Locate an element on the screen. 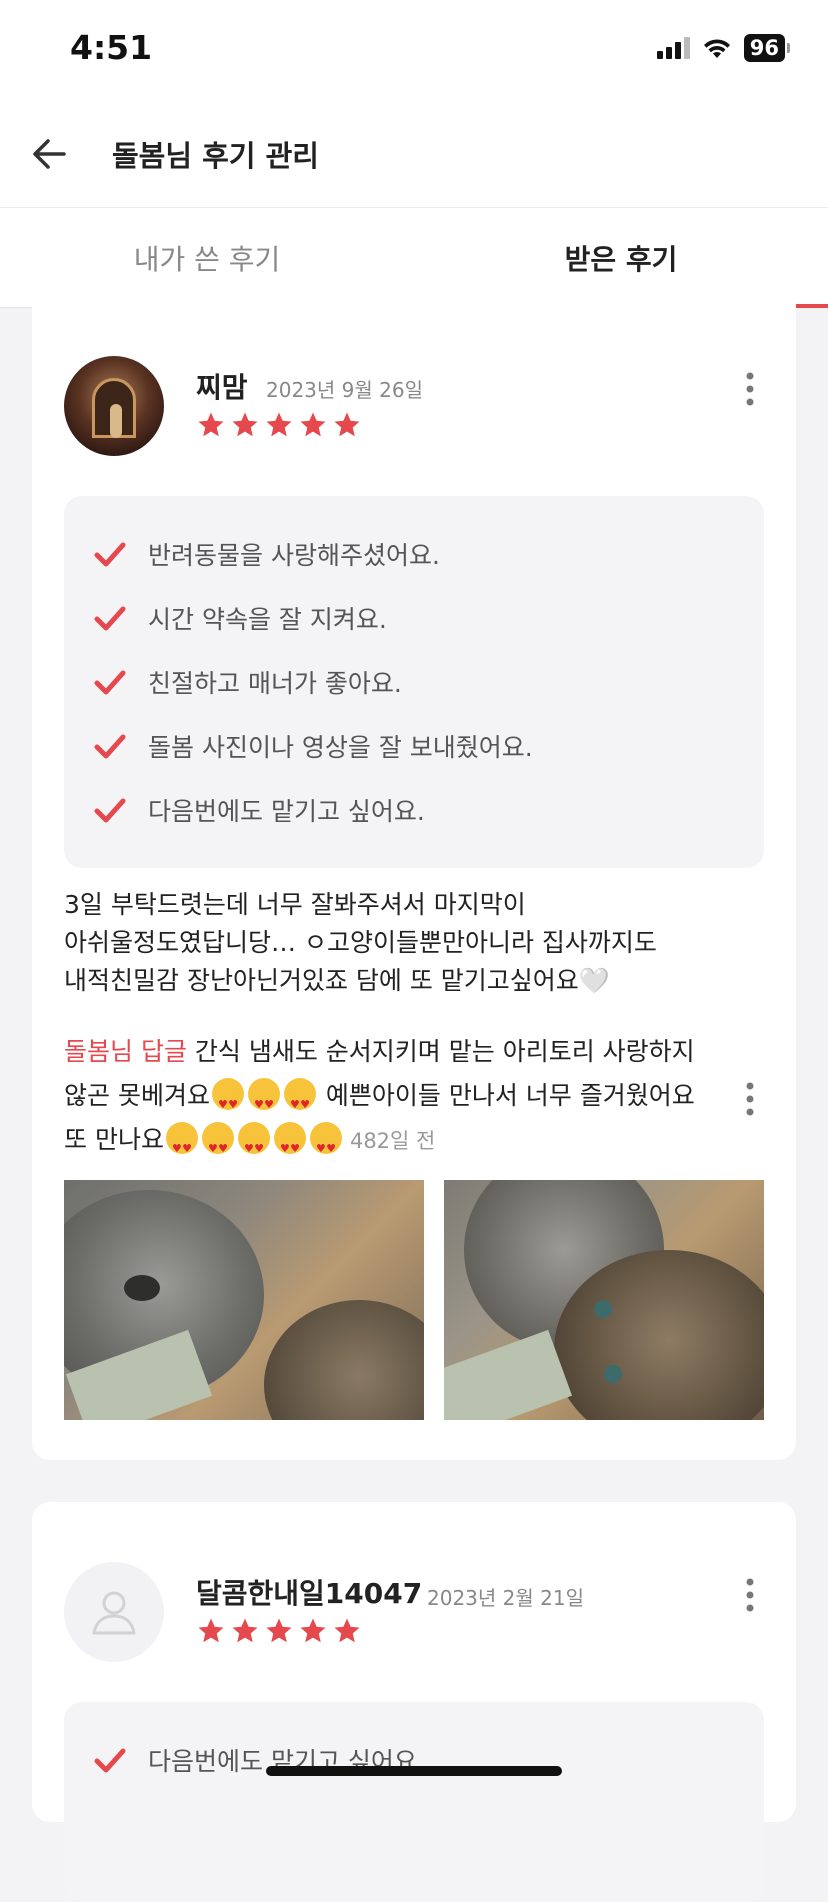 The height and width of the screenshot is (1902, 828). cellular-signal-icon is located at coordinates (673, 48).